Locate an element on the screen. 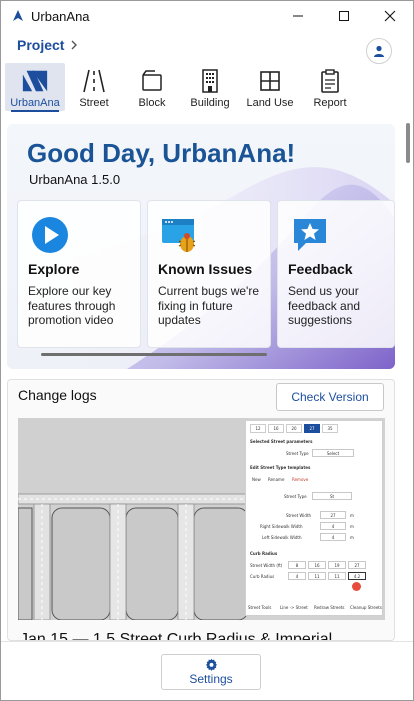  footer: Settings is located at coordinates (207, 670).